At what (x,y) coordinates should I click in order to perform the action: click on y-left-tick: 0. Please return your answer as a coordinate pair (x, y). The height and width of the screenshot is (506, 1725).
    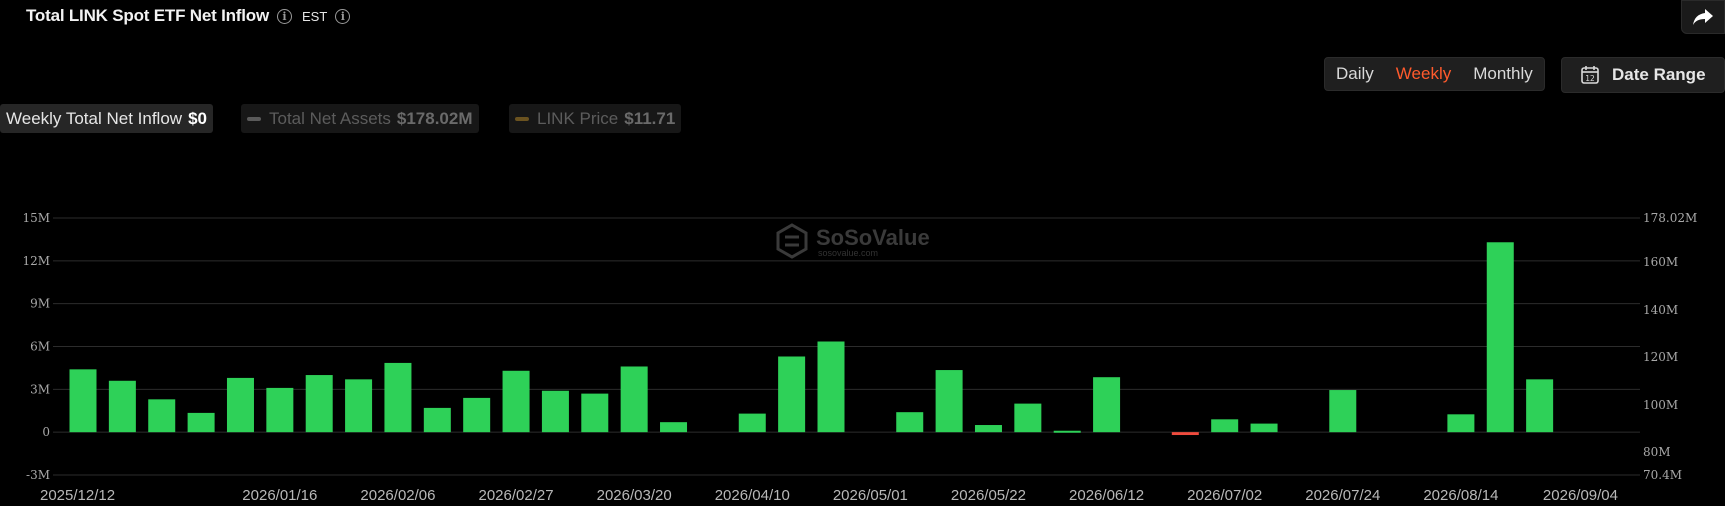
    Looking at the image, I should click on (46, 432).